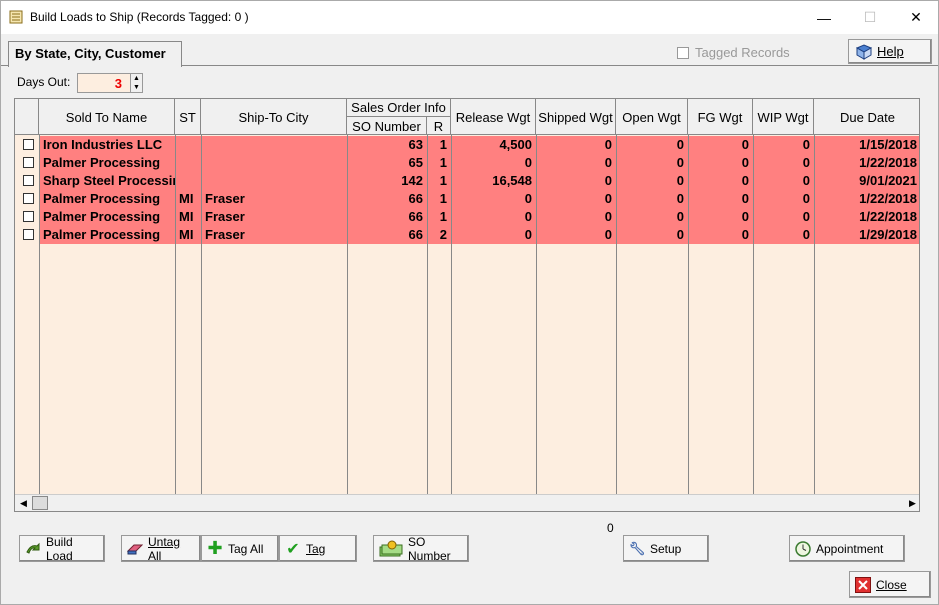 This screenshot has width=939, height=605. What do you see at coordinates (136, 87) in the screenshot?
I see `spin-down-icon: ▼` at bounding box center [136, 87].